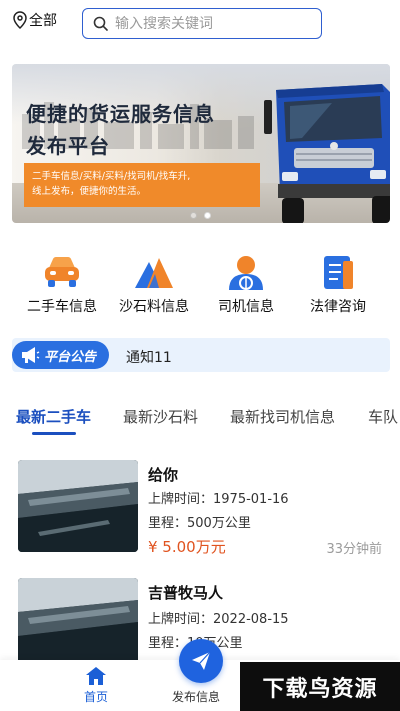 This screenshot has height=711, width=400. Describe the element at coordinates (89, 191) in the screenshot. I see `banner-subtitle-line2: 线上发布，便捷你的生活。` at that location.